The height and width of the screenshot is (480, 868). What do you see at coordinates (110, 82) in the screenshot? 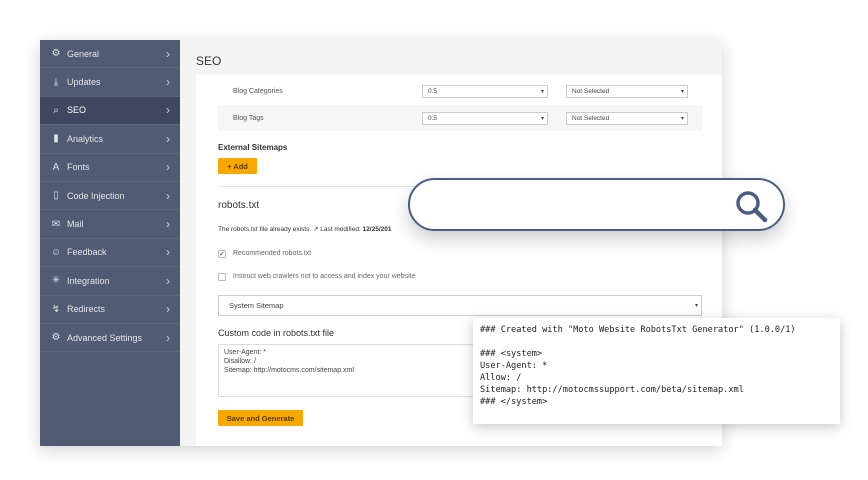
I see `sidebar-item-updates: ⤓ Updates ›` at bounding box center [110, 82].